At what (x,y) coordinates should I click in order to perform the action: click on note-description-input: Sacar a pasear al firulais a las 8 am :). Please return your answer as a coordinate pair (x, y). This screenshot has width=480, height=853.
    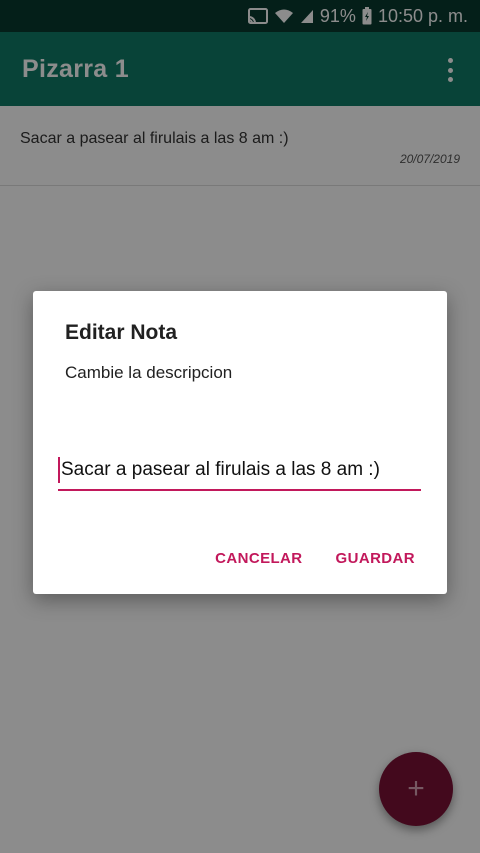
    Looking at the image, I should click on (239, 471).